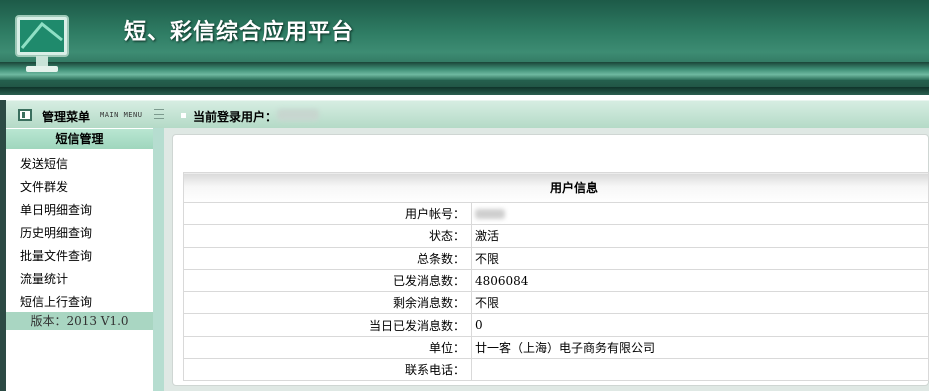 This screenshot has width=929, height=391. I want to click on menu-title: 管理菜单, so click(66, 117).